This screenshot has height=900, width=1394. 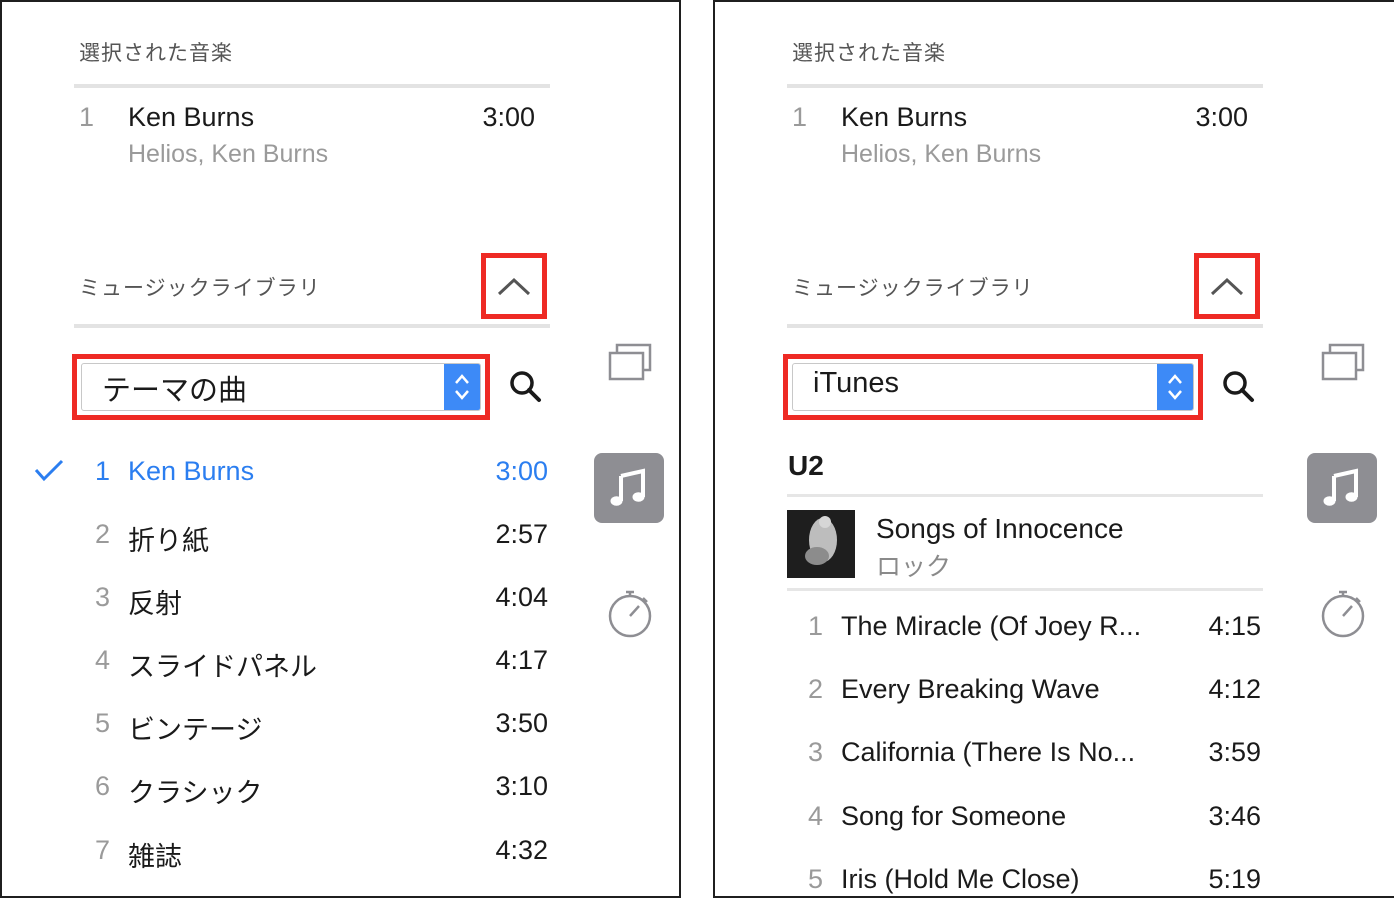 I want to click on track-row: 7 雑誌 4:32, so click(x=312, y=851).